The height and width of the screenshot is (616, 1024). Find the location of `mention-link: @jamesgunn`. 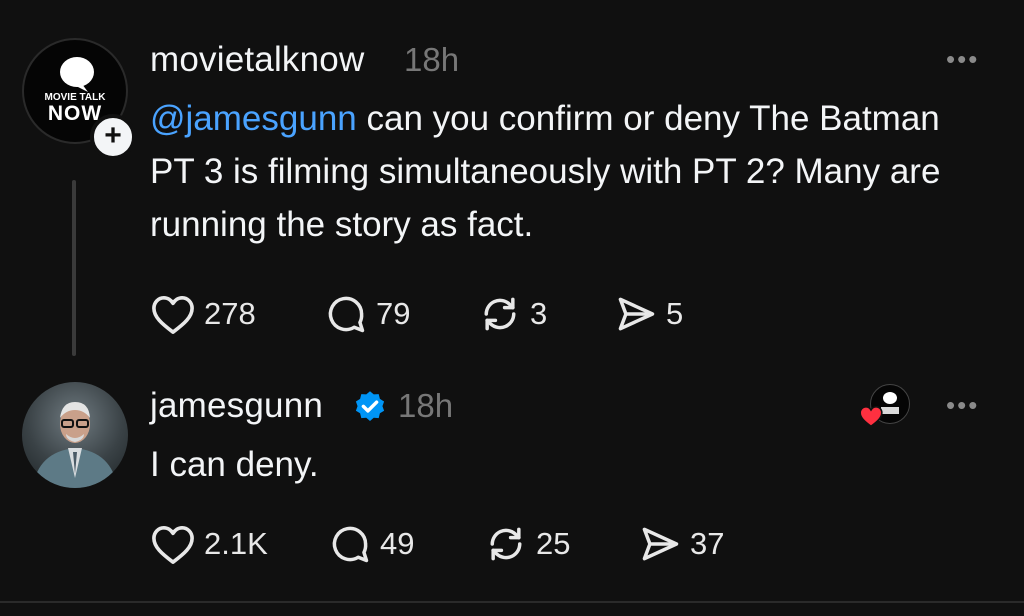

mention-link: @jamesgunn is located at coordinates (253, 118).